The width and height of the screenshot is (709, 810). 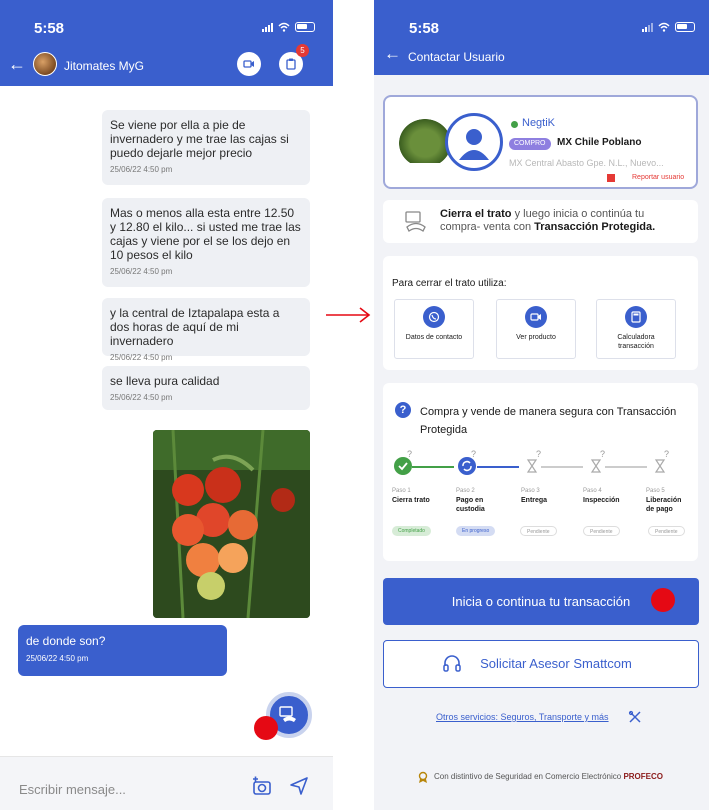 What do you see at coordinates (514, 124) in the screenshot?
I see `online-status-icon` at bounding box center [514, 124].